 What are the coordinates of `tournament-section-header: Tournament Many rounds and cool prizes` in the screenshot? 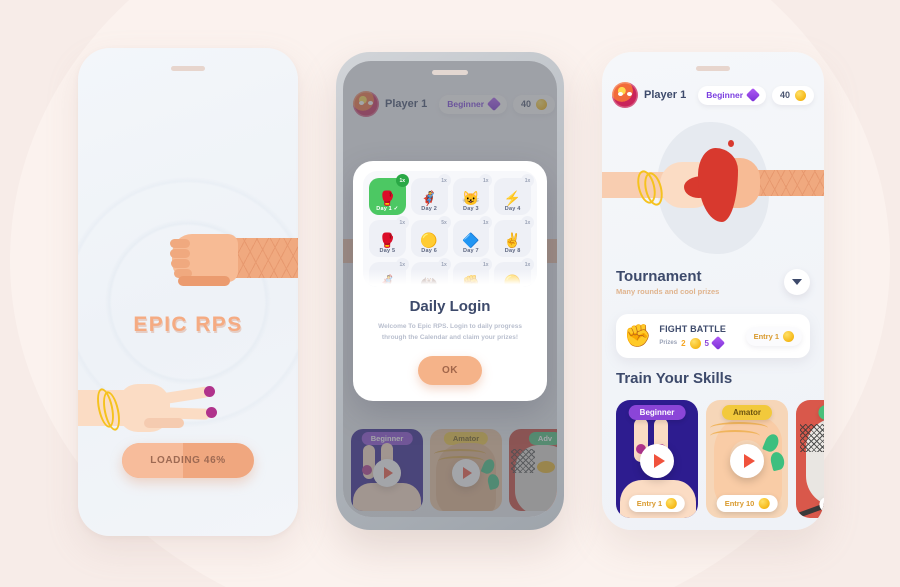 It's located at (713, 282).